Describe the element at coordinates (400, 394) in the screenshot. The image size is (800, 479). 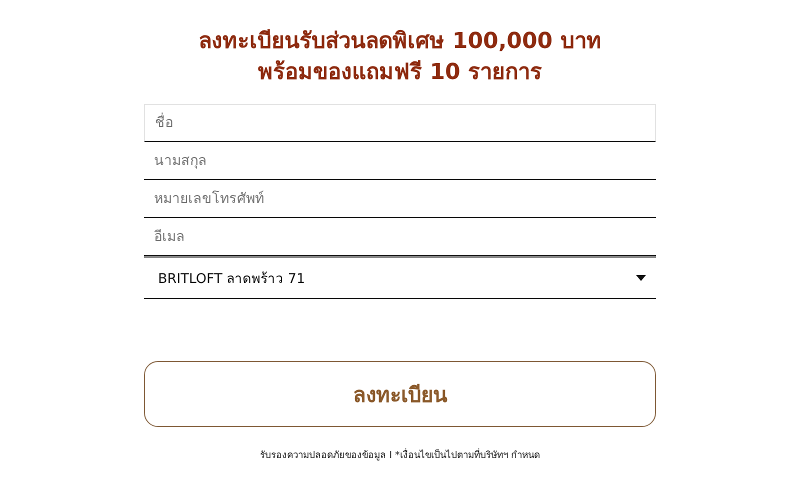
I see `register-button: ลงทะเบียน` at that location.